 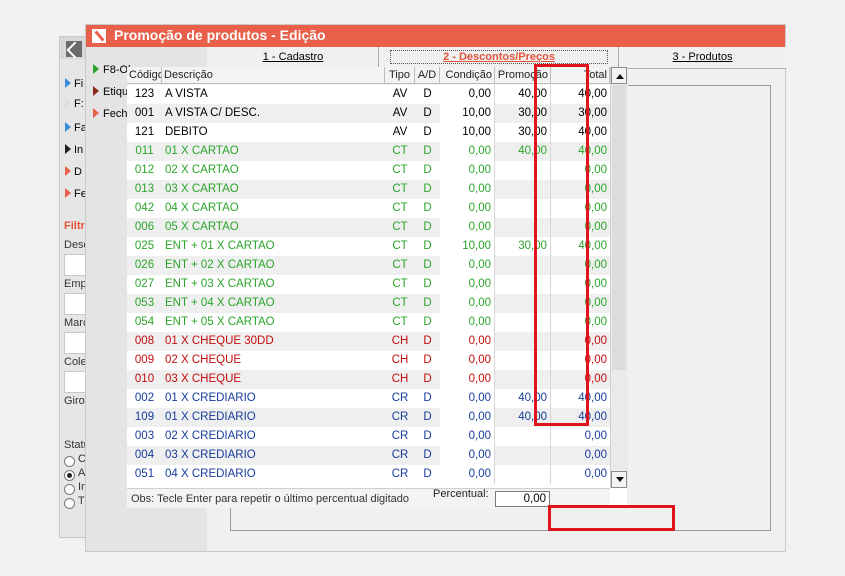 What do you see at coordinates (144, 189) in the screenshot?
I see `codigo-cell: 013` at bounding box center [144, 189].